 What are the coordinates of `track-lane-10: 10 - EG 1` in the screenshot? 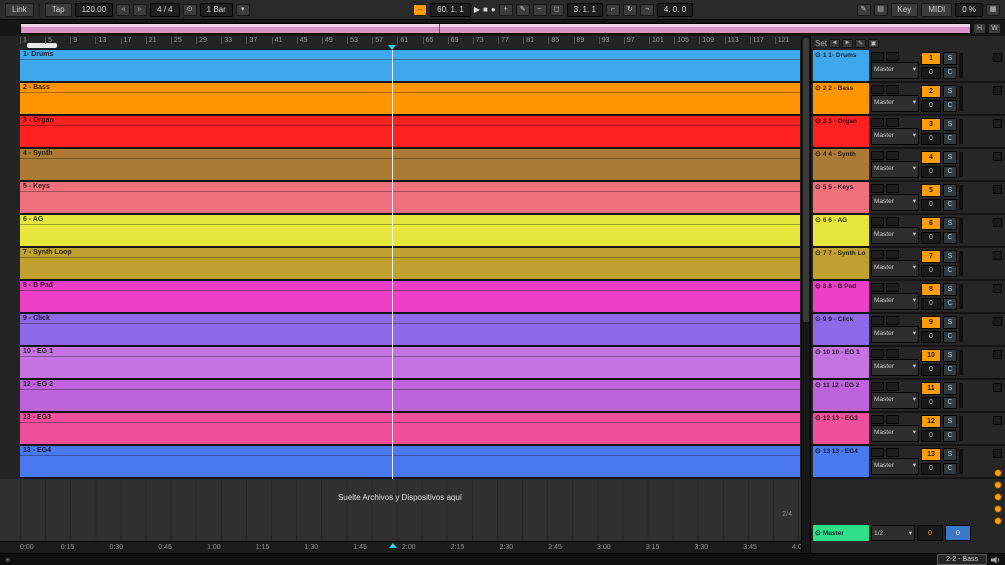 It's located at (410, 363).